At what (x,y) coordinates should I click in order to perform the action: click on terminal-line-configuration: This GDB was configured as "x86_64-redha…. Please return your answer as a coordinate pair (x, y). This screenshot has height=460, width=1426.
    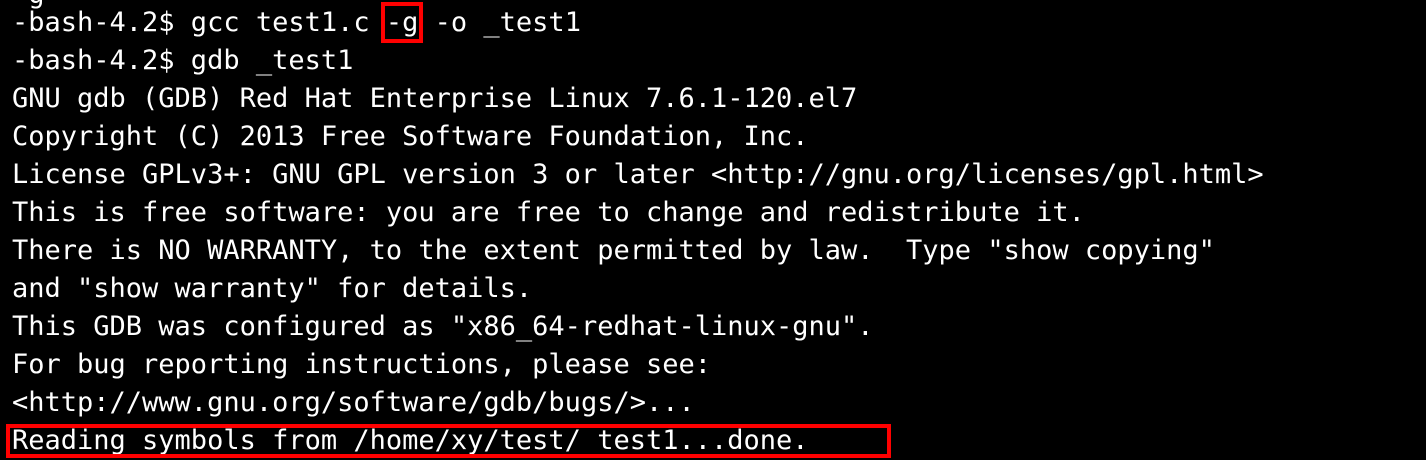
    Looking at the image, I should click on (443, 326).